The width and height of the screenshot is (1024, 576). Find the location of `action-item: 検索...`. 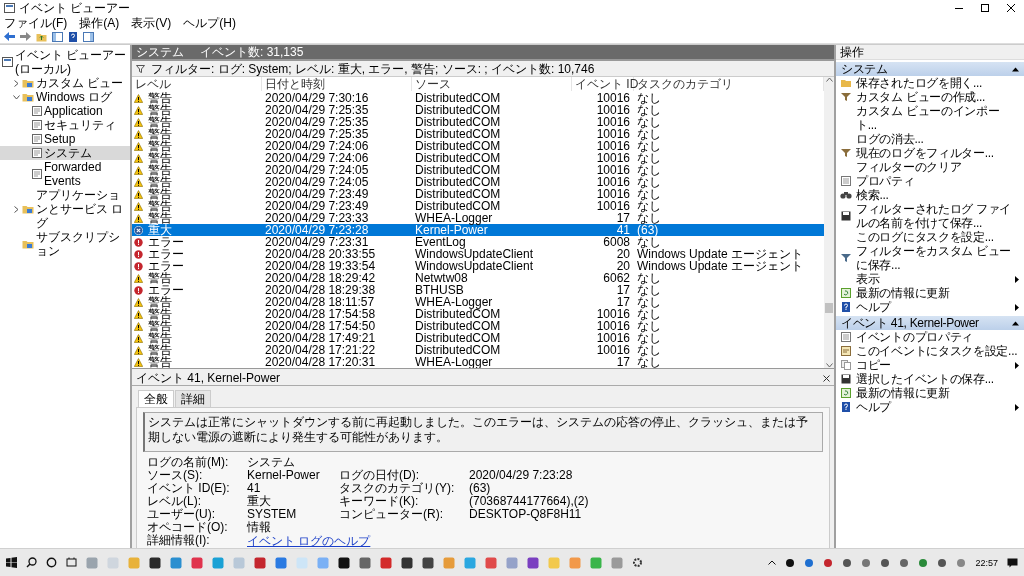

action-item: 検索... is located at coordinates (930, 195).